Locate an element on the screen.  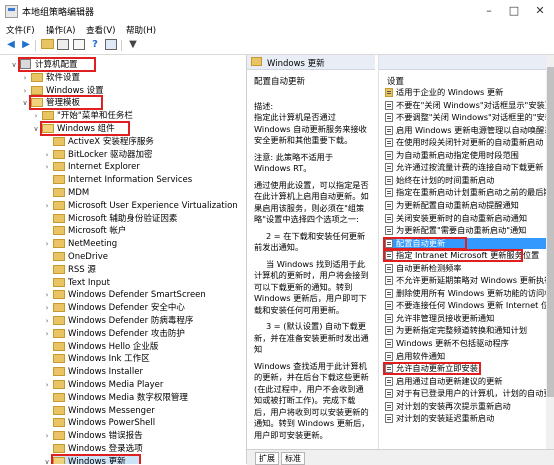
toolbar: ◀ ▶ ? ▼ is located at coordinates (277, 46).